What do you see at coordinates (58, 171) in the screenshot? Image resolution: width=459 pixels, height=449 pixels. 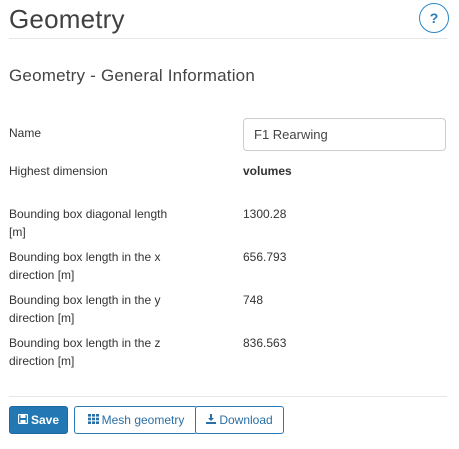 I see `highest-dimension-label: Highest dimension` at bounding box center [58, 171].